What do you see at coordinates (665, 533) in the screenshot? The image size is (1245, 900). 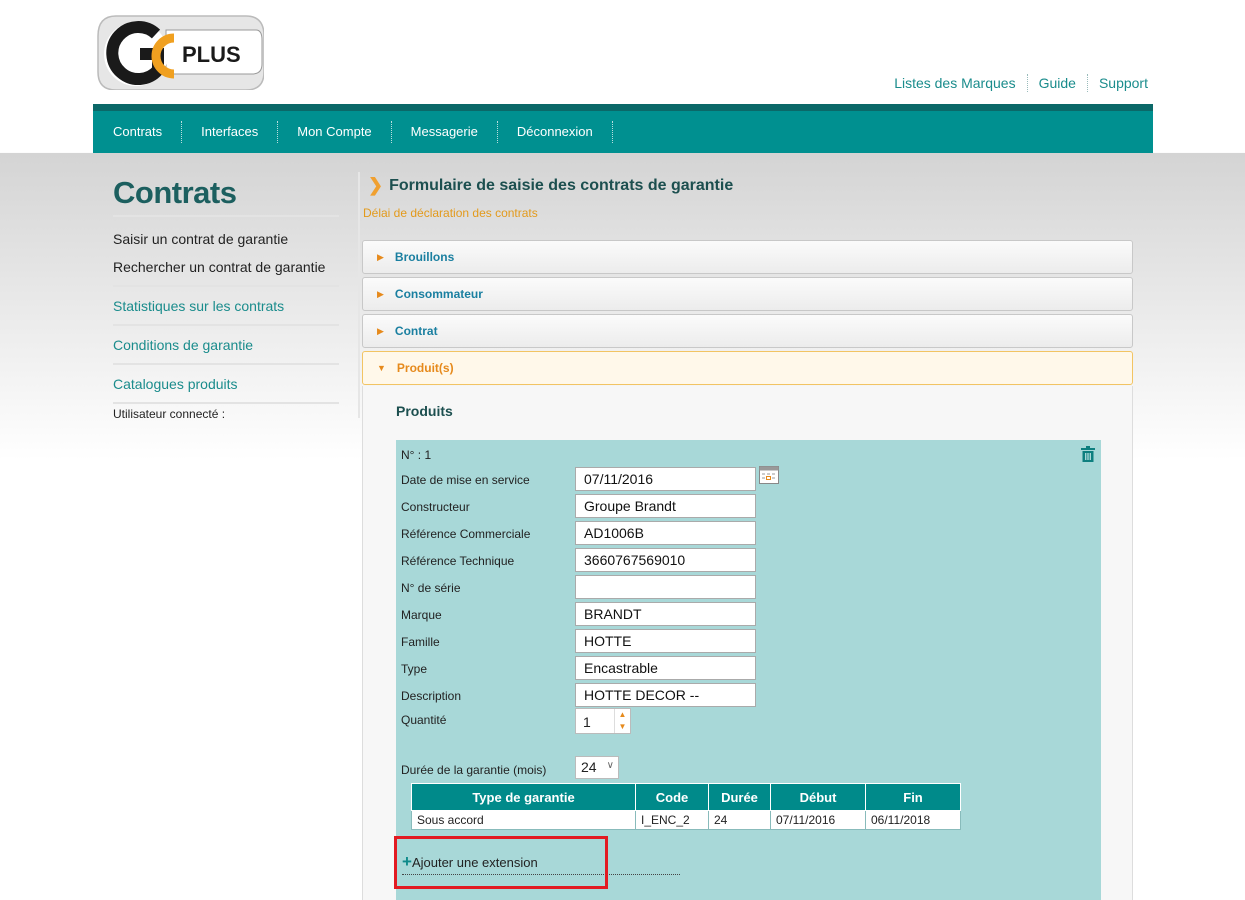 I see `ref-commerciale-field: AD1006B` at bounding box center [665, 533].